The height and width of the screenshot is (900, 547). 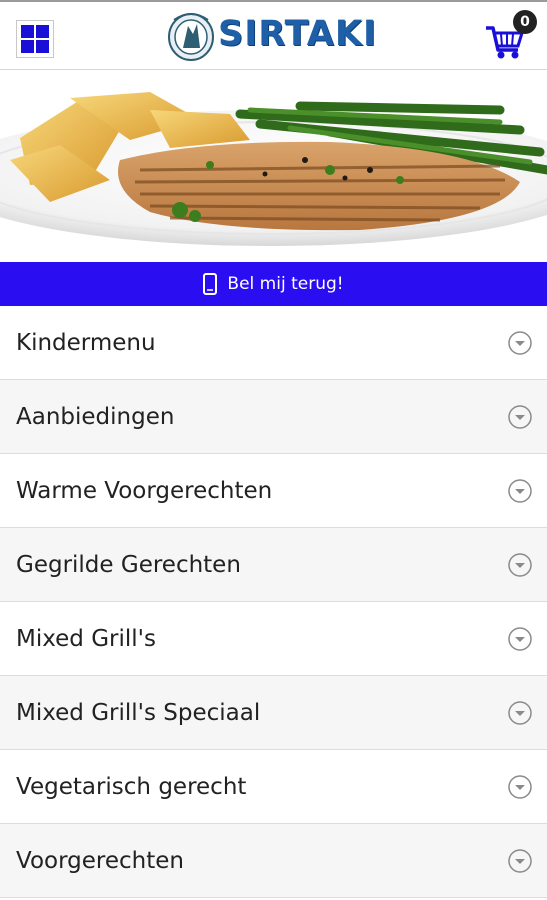 What do you see at coordinates (191, 37) in the screenshot?
I see `logo-emblem-icon` at bounding box center [191, 37].